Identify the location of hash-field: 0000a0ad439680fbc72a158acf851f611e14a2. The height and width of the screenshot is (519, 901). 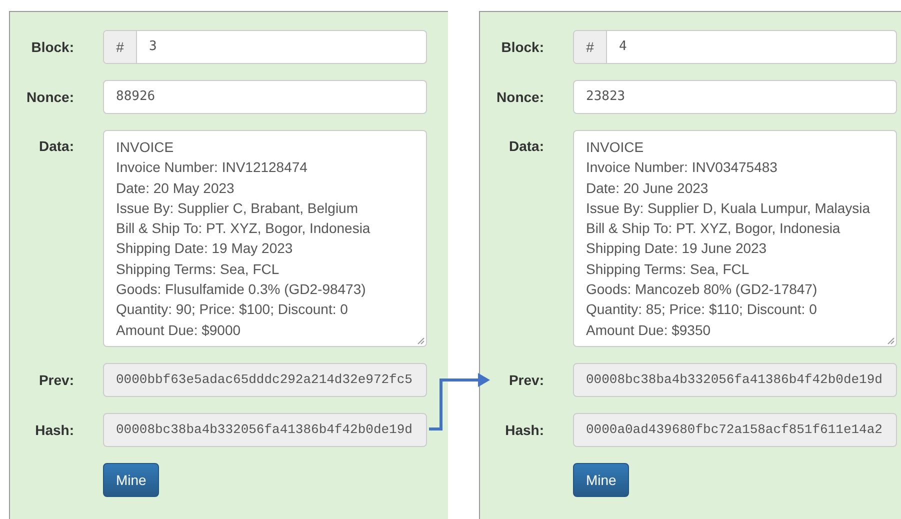
(735, 430).